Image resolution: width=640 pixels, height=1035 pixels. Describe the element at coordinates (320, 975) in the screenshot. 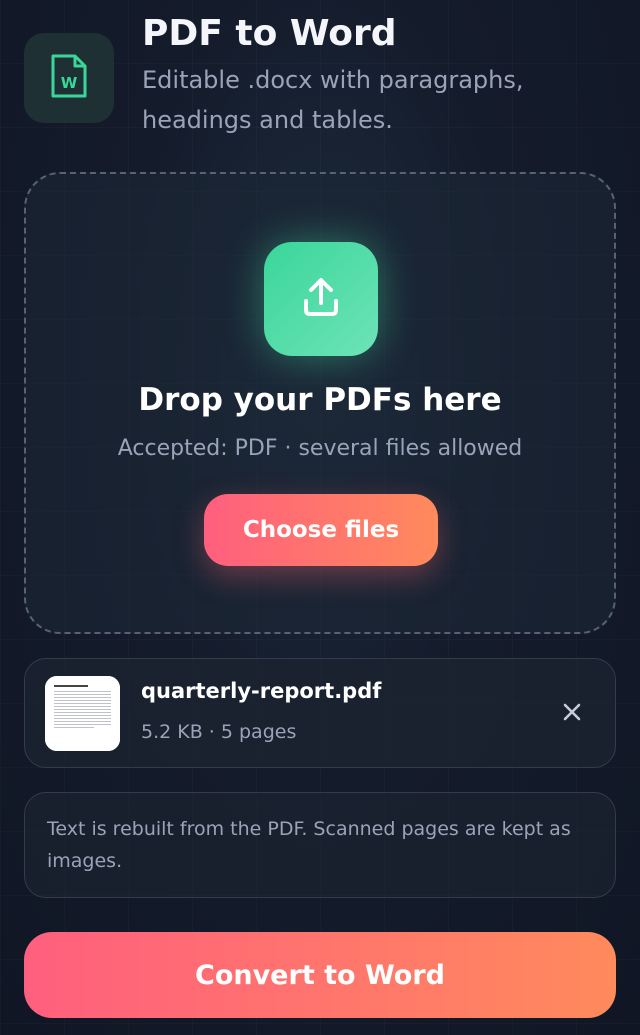

I see `convert-to-word-button: Convert to Word` at that location.